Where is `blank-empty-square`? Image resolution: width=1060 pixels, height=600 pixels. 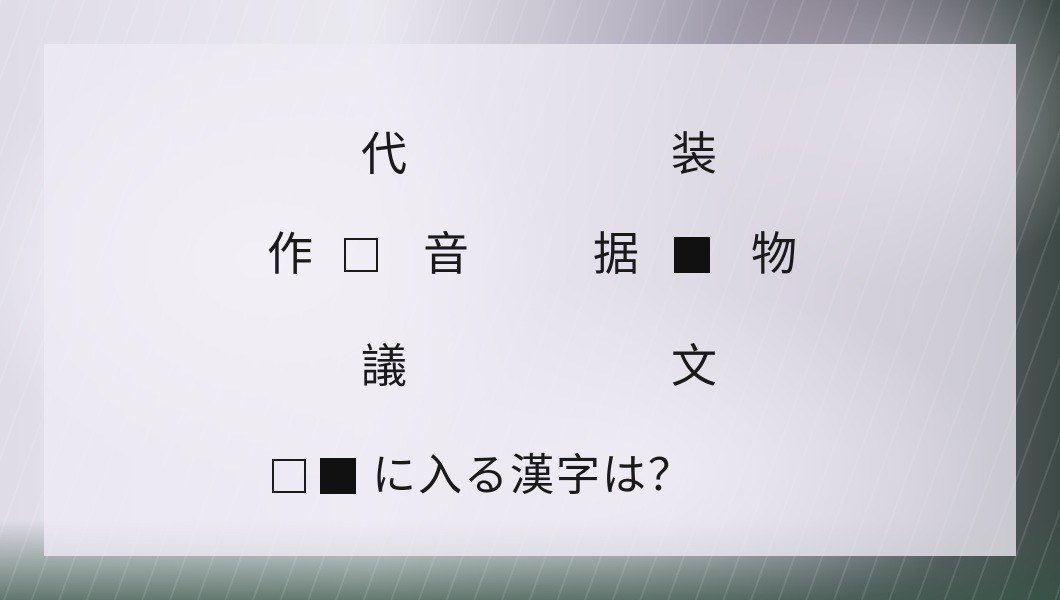 blank-empty-square is located at coordinates (361, 255).